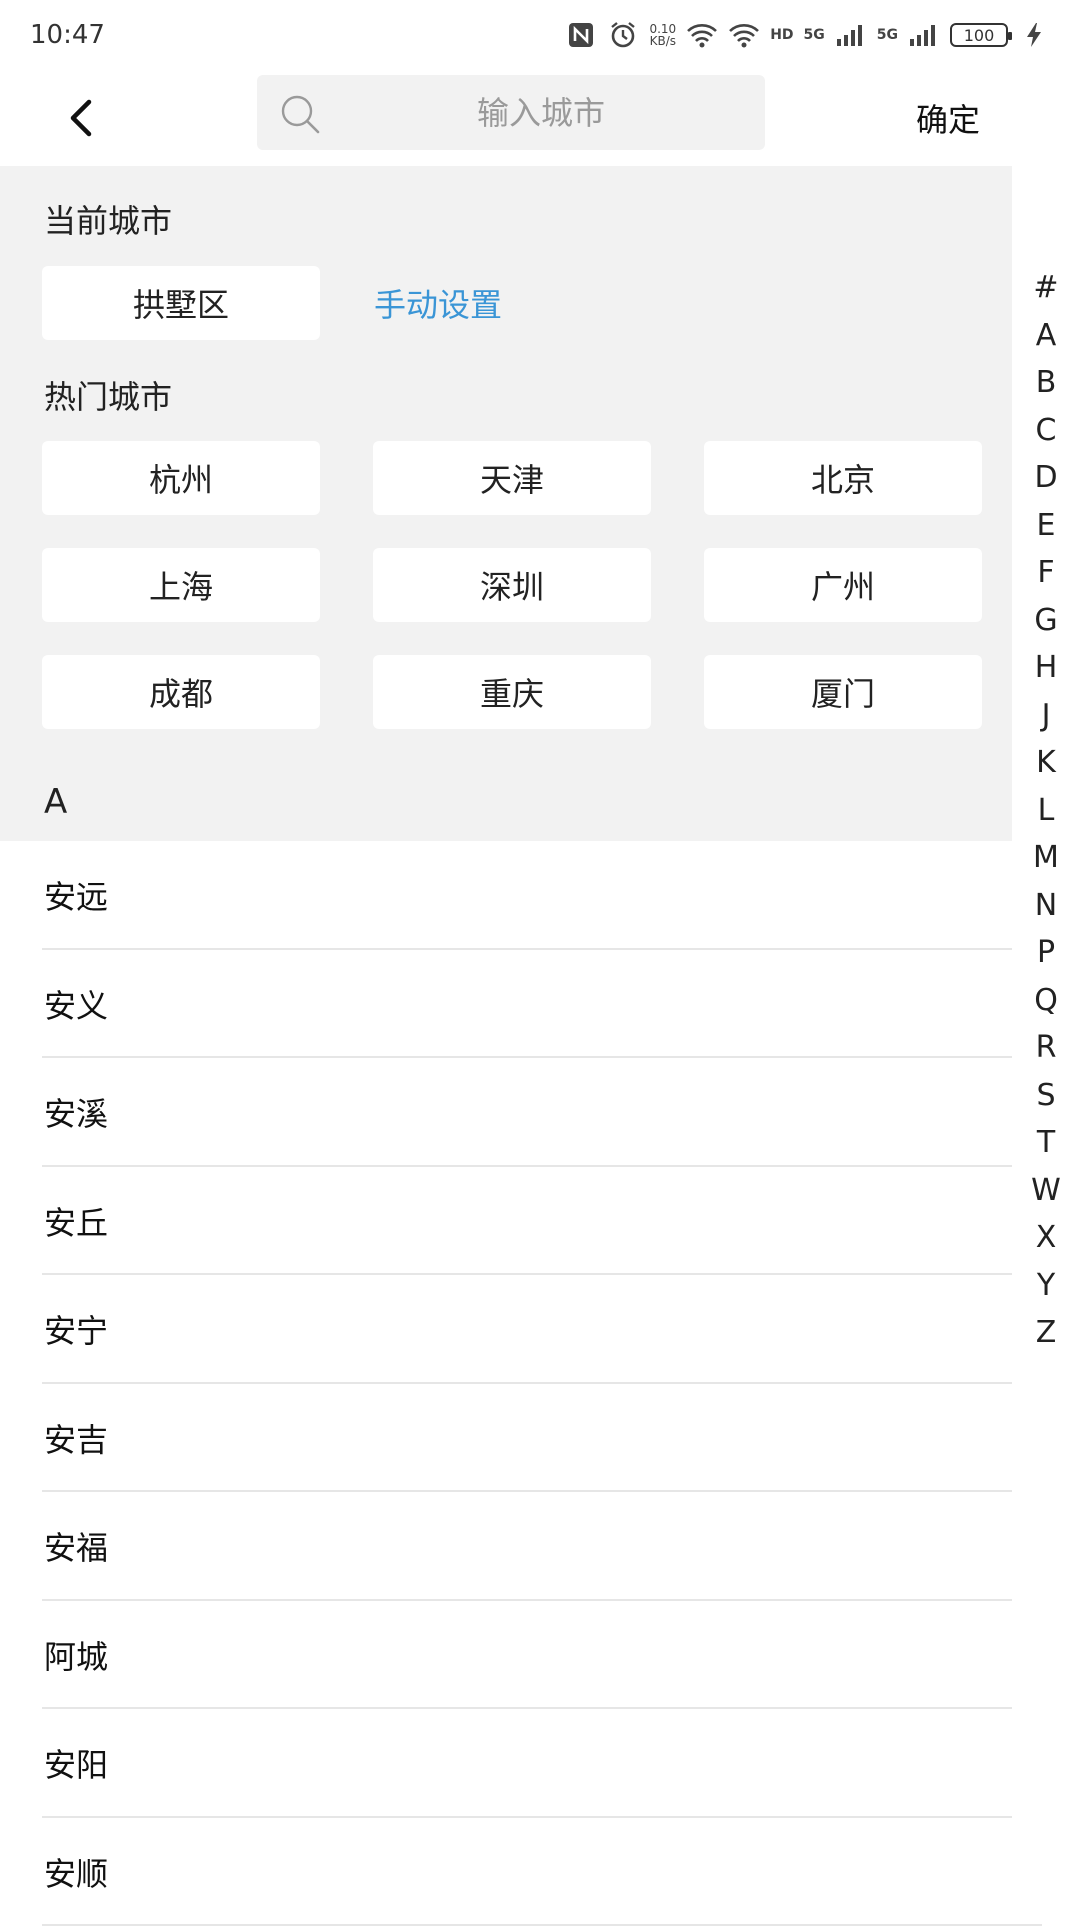 The image size is (1080, 1926). I want to click on charging-icon, so click(1034, 35).